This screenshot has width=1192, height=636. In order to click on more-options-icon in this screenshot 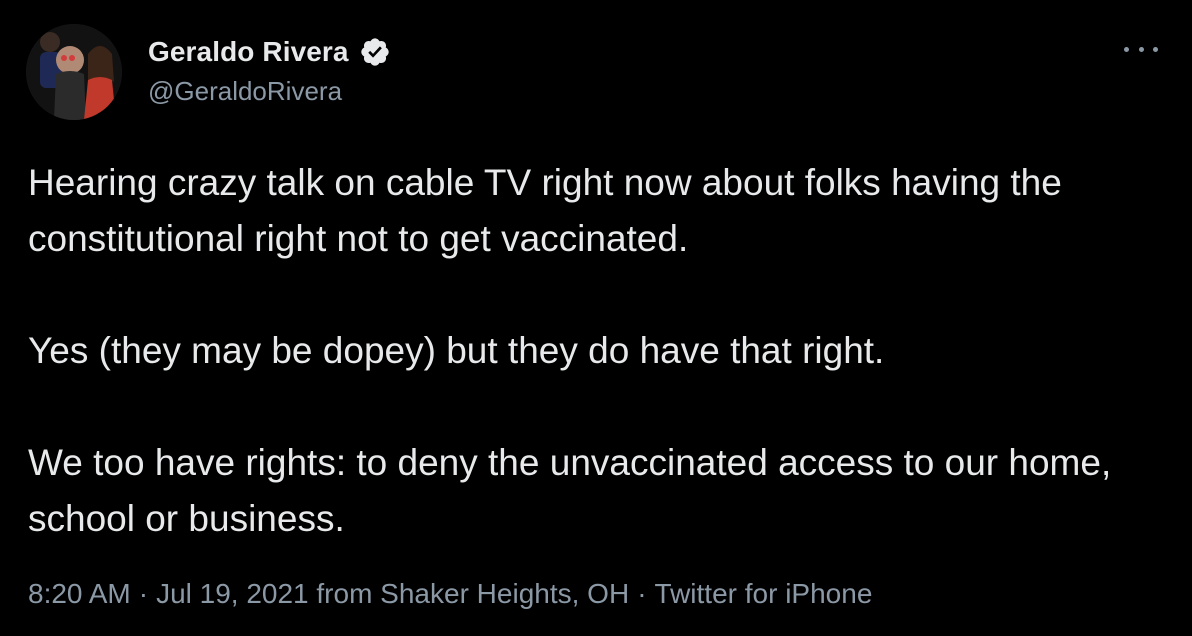, I will do `click(1141, 49)`.